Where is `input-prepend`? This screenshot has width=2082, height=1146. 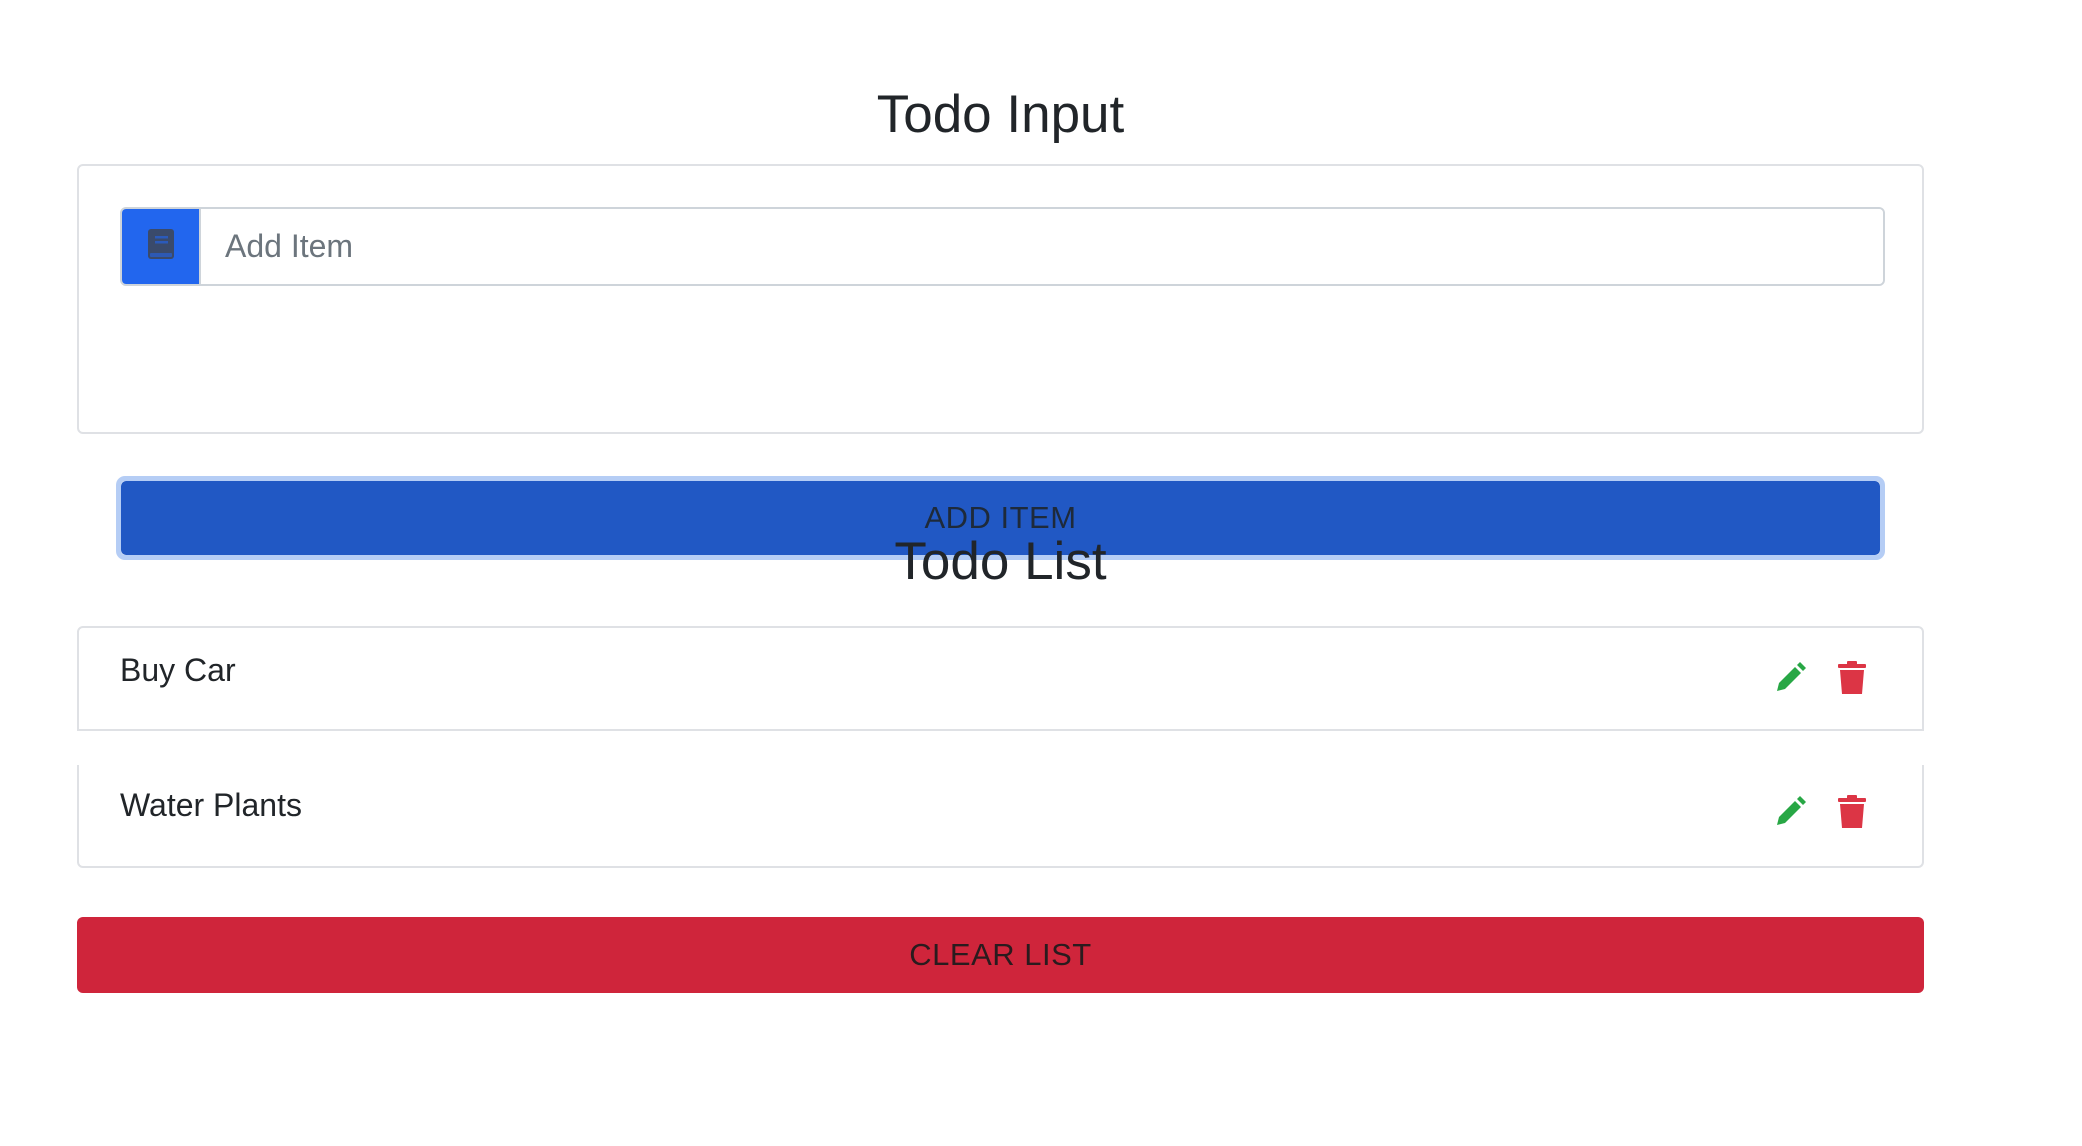
input-prepend is located at coordinates (161, 246).